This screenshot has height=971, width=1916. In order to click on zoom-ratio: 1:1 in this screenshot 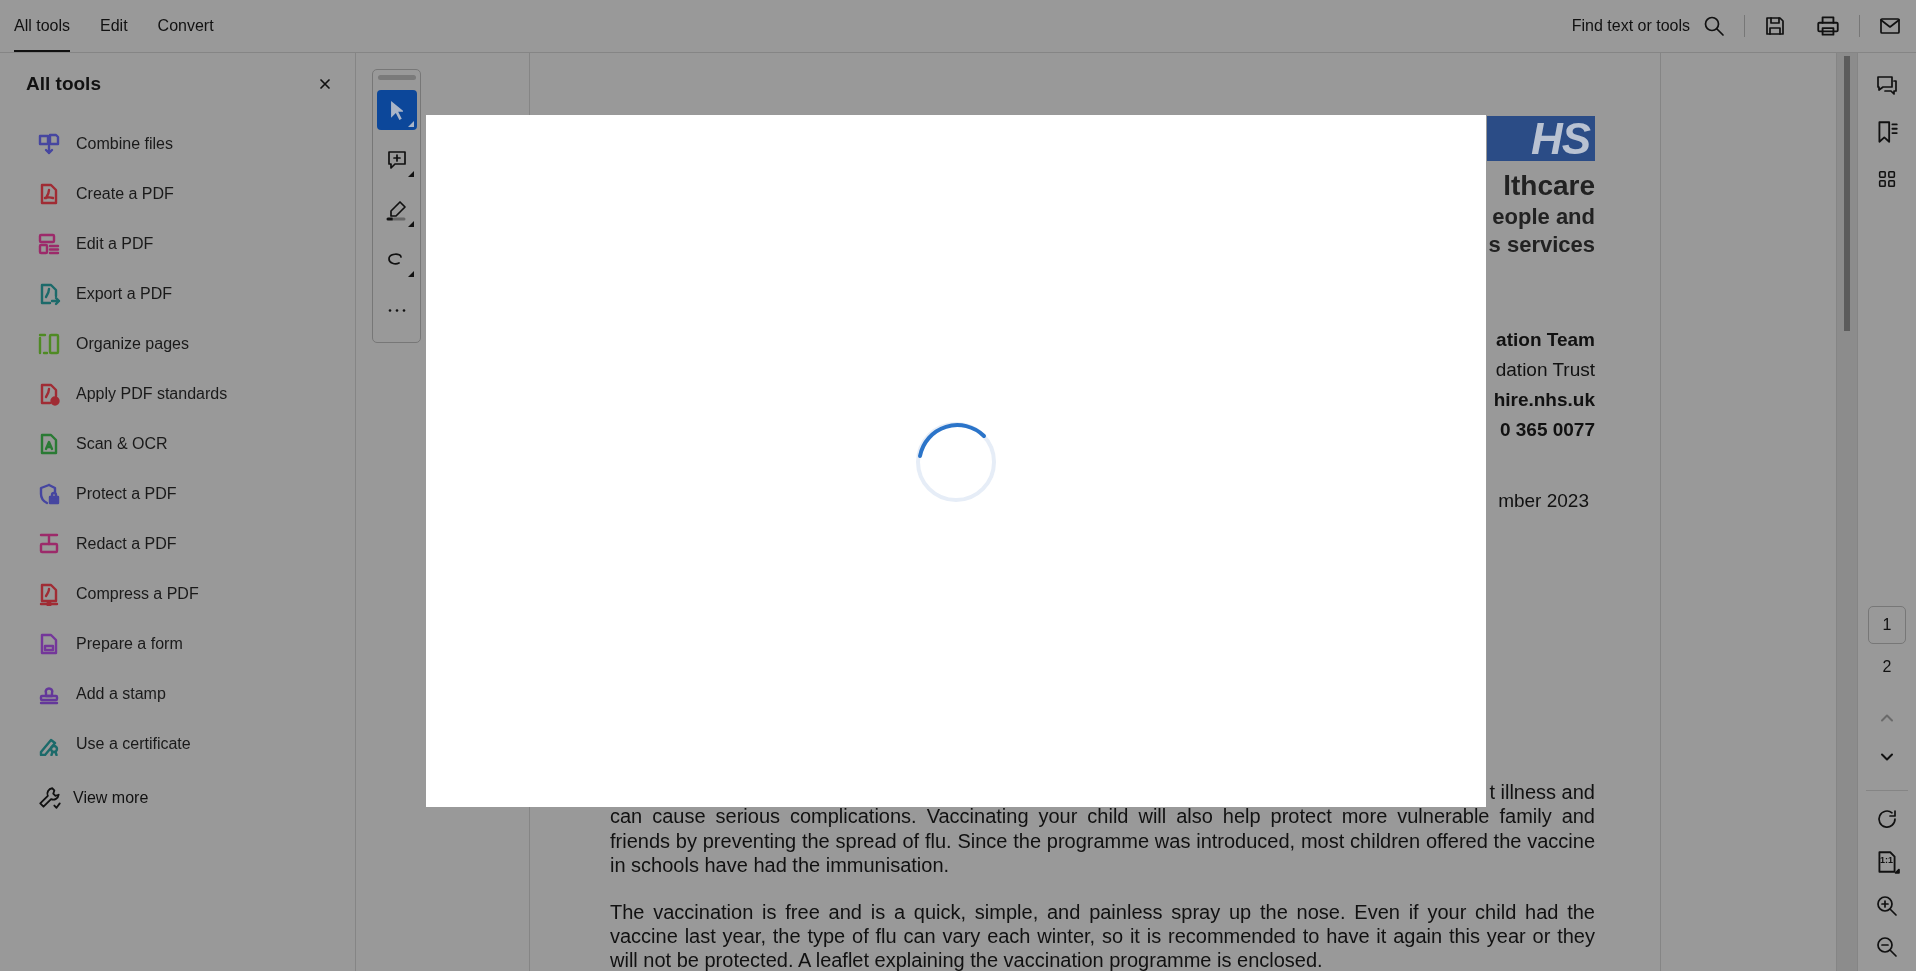, I will do `click(1886, 860)`.